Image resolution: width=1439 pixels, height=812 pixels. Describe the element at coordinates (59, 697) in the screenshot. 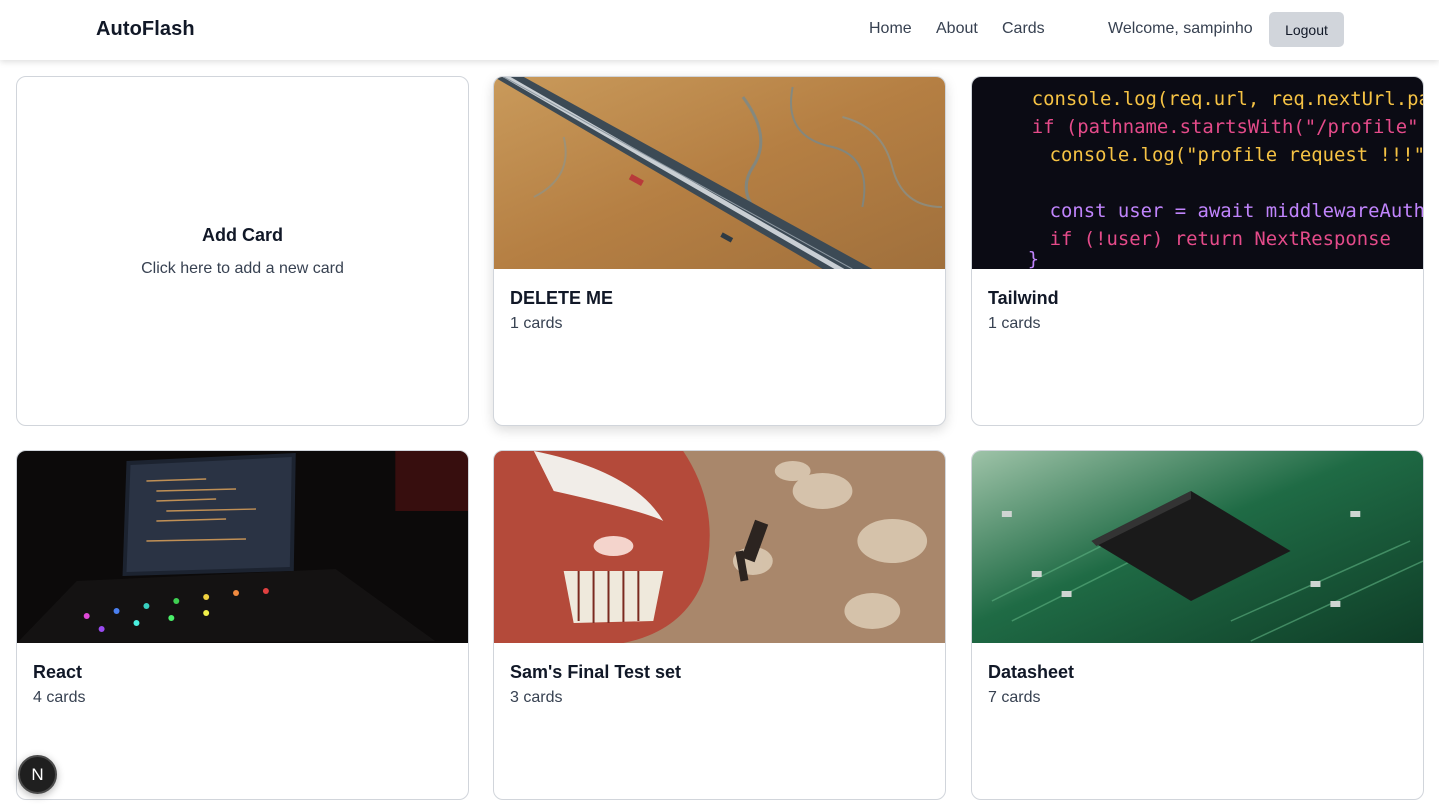

I see `deck-card-count: 4 cards` at that location.